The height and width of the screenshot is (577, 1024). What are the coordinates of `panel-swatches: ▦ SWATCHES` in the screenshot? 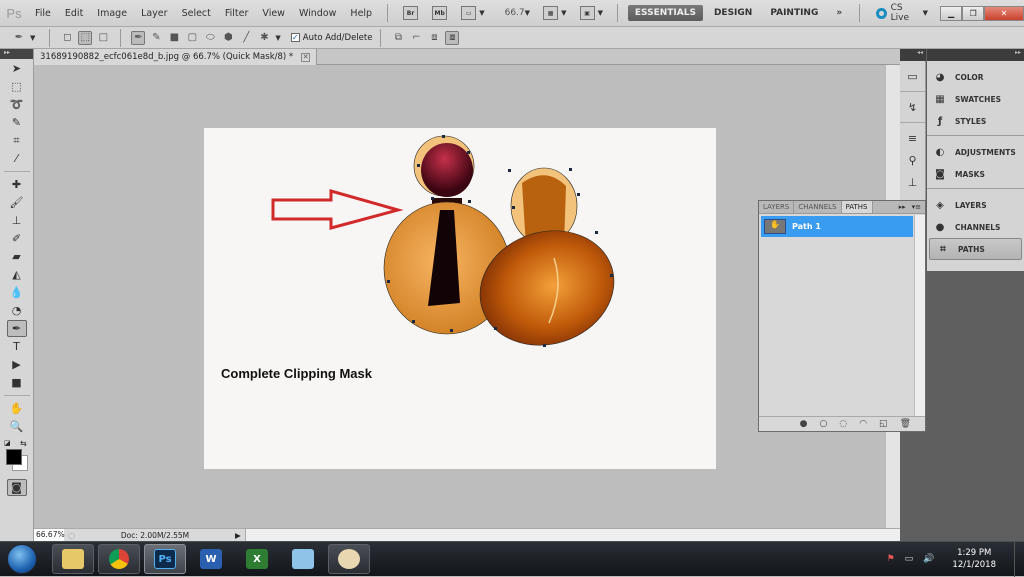 It's located at (975, 99).